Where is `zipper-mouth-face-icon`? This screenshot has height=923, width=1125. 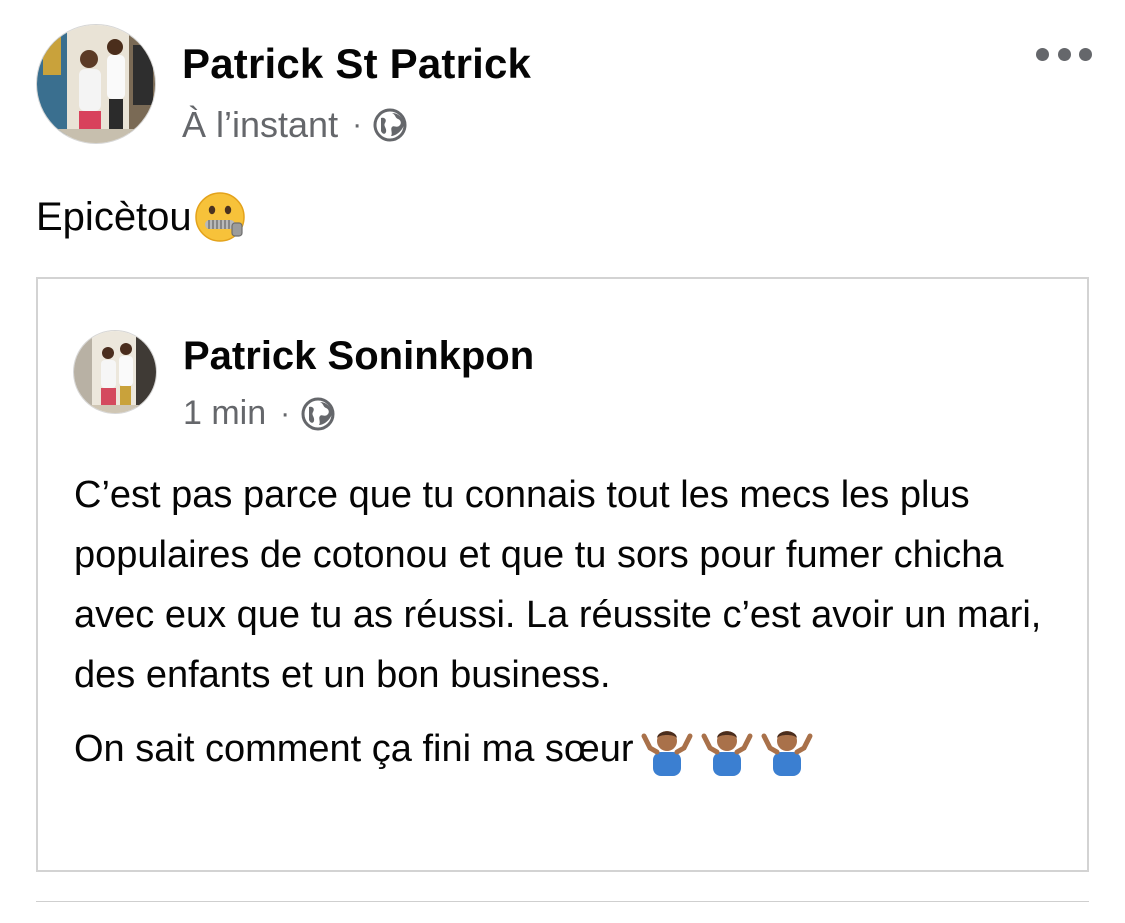 zipper-mouth-face-icon is located at coordinates (219, 217).